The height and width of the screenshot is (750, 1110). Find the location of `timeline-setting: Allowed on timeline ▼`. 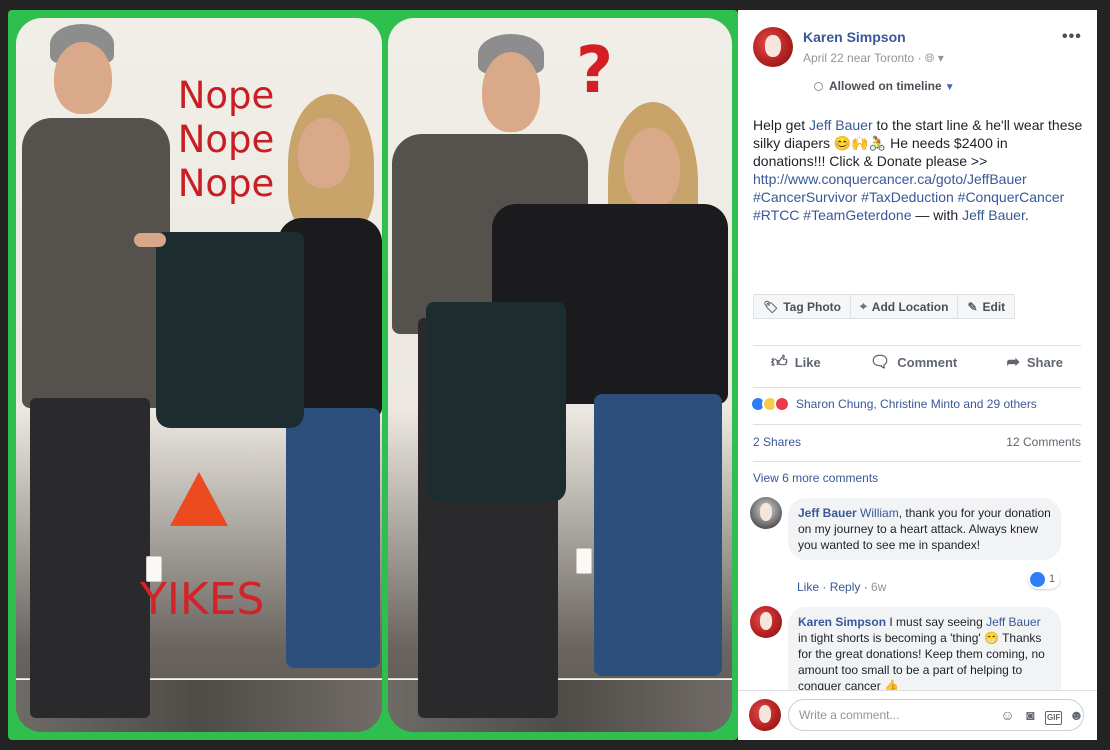

timeline-setting: Allowed on timeline ▼ is located at coordinates (884, 86).